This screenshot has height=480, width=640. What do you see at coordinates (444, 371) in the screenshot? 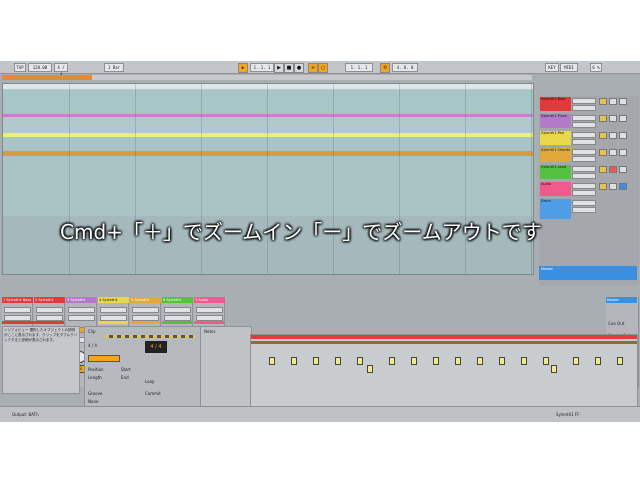
I see `midi-note-editor` at bounding box center [444, 371].